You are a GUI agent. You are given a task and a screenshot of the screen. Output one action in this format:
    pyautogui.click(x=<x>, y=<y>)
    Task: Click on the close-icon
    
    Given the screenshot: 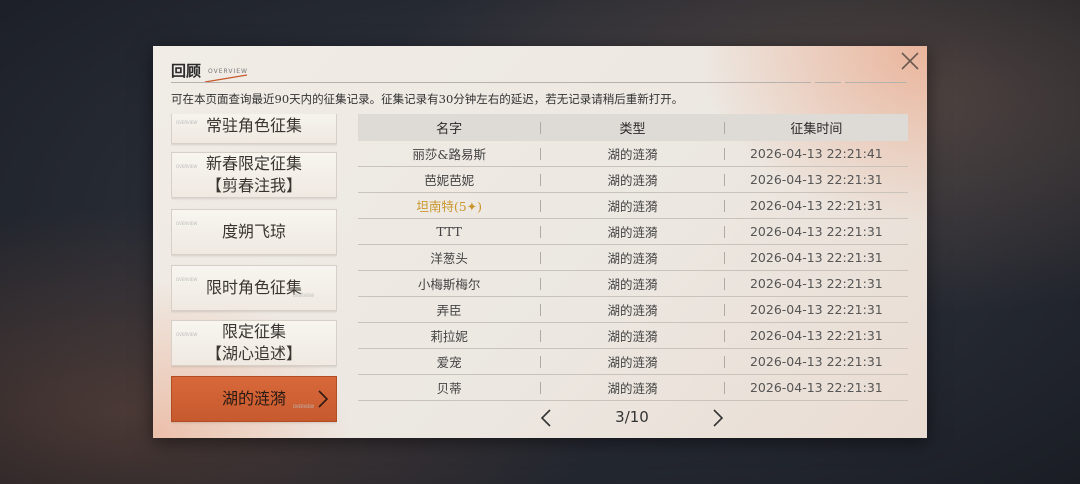 What is the action you would take?
    pyautogui.click(x=910, y=61)
    